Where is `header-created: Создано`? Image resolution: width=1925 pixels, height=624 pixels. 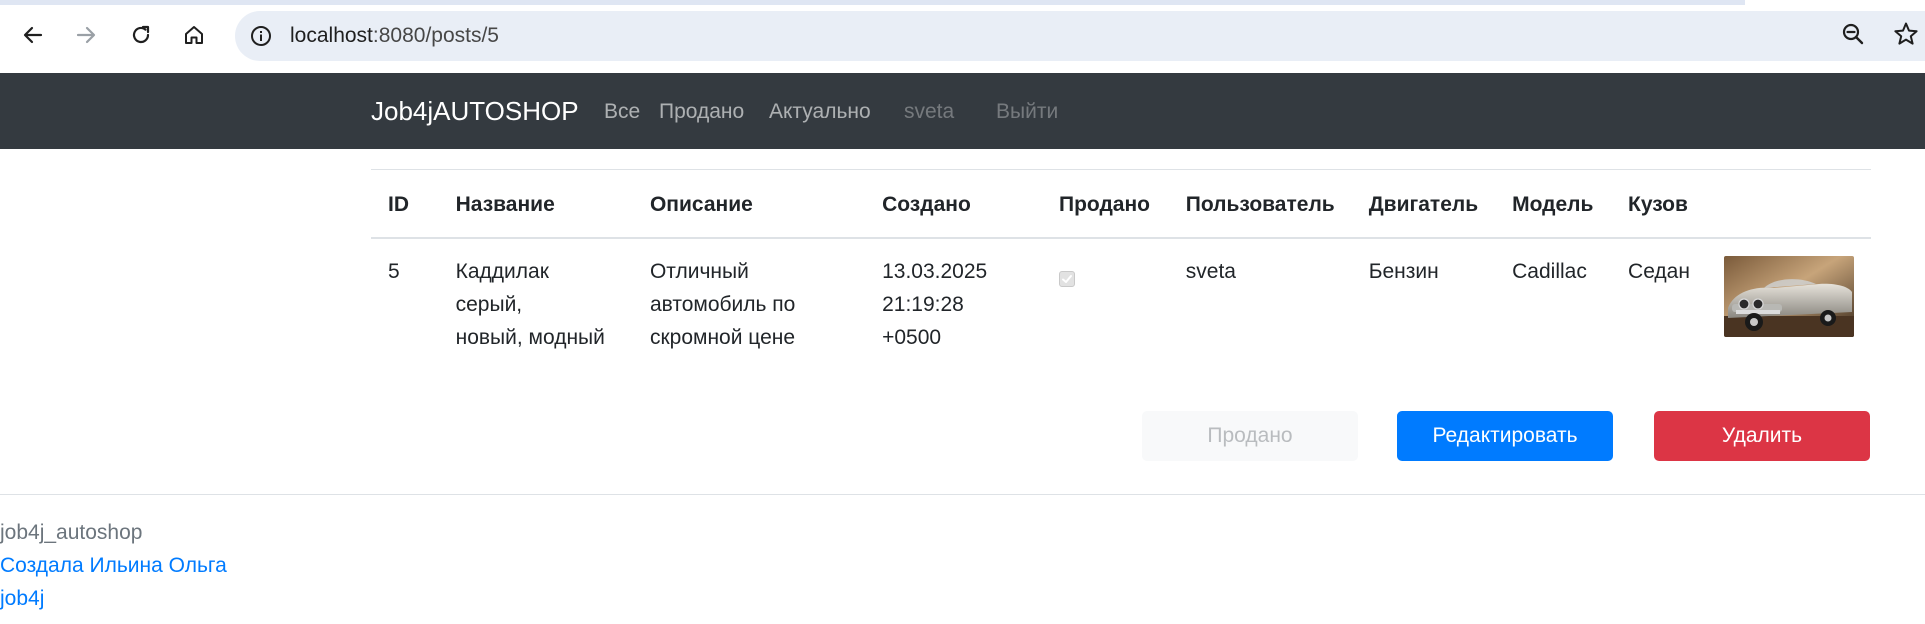
header-created: Создано is located at coordinates (953, 204).